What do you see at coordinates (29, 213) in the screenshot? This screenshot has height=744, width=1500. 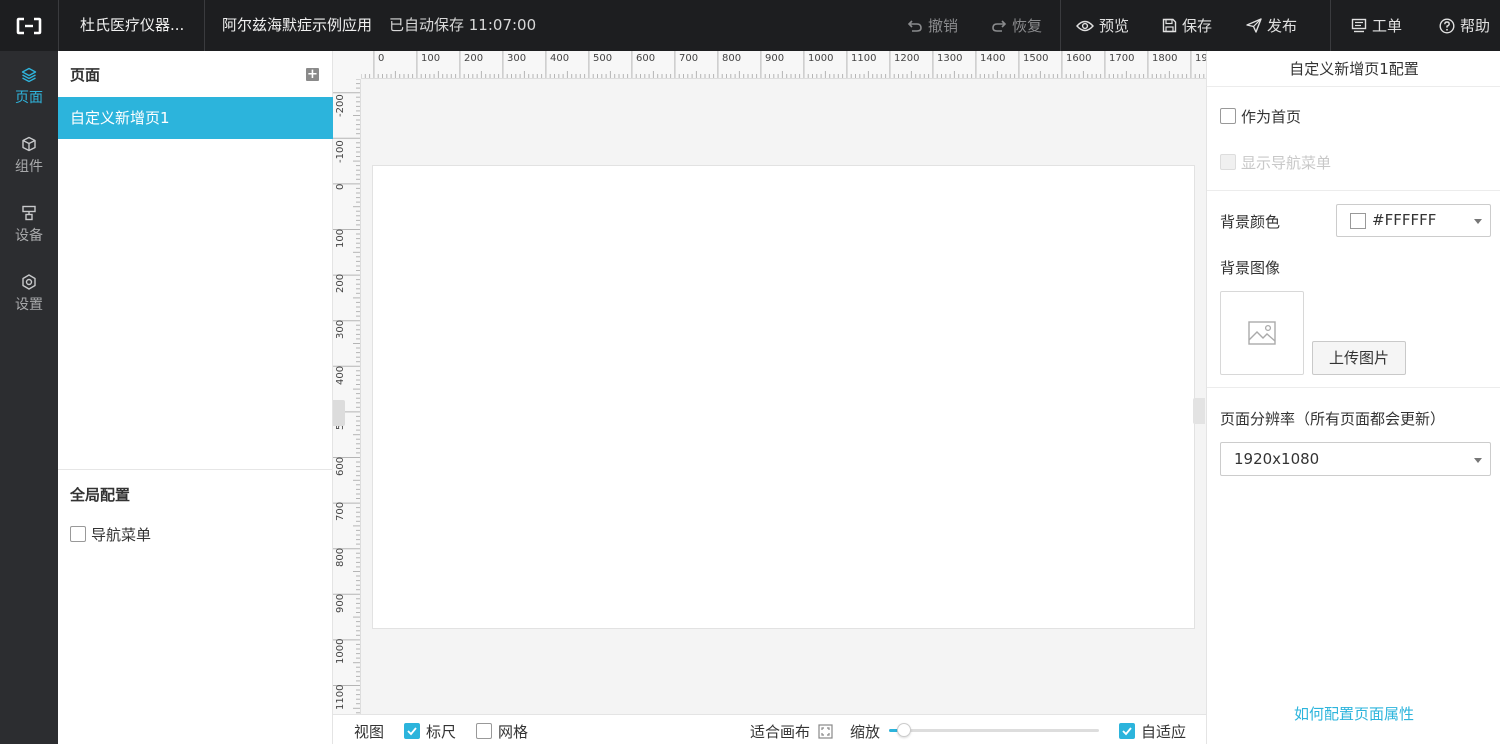 I see `device-icon` at bounding box center [29, 213].